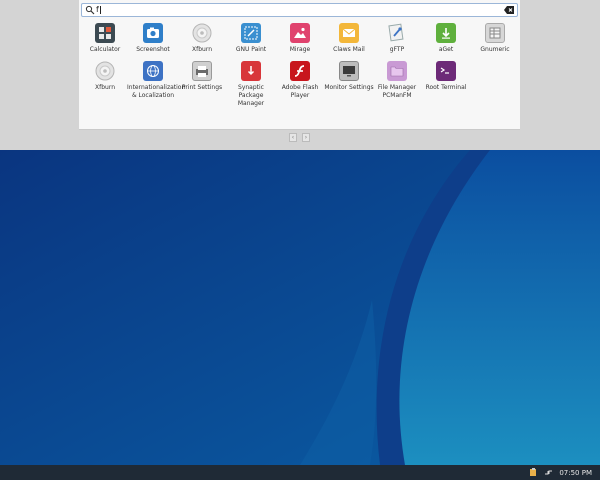 This screenshot has height=480, width=600. Describe the element at coordinates (299, 10) in the screenshot. I see `search-input: f` at that location.